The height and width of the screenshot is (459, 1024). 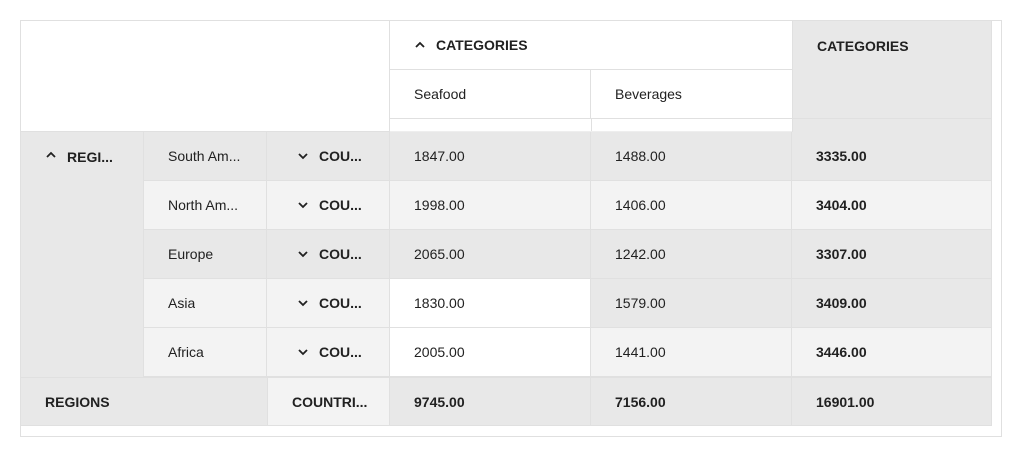 What do you see at coordinates (439, 401) in the screenshot?
I see `column-total-value: 9745.00` at bounding box center [439, 401].